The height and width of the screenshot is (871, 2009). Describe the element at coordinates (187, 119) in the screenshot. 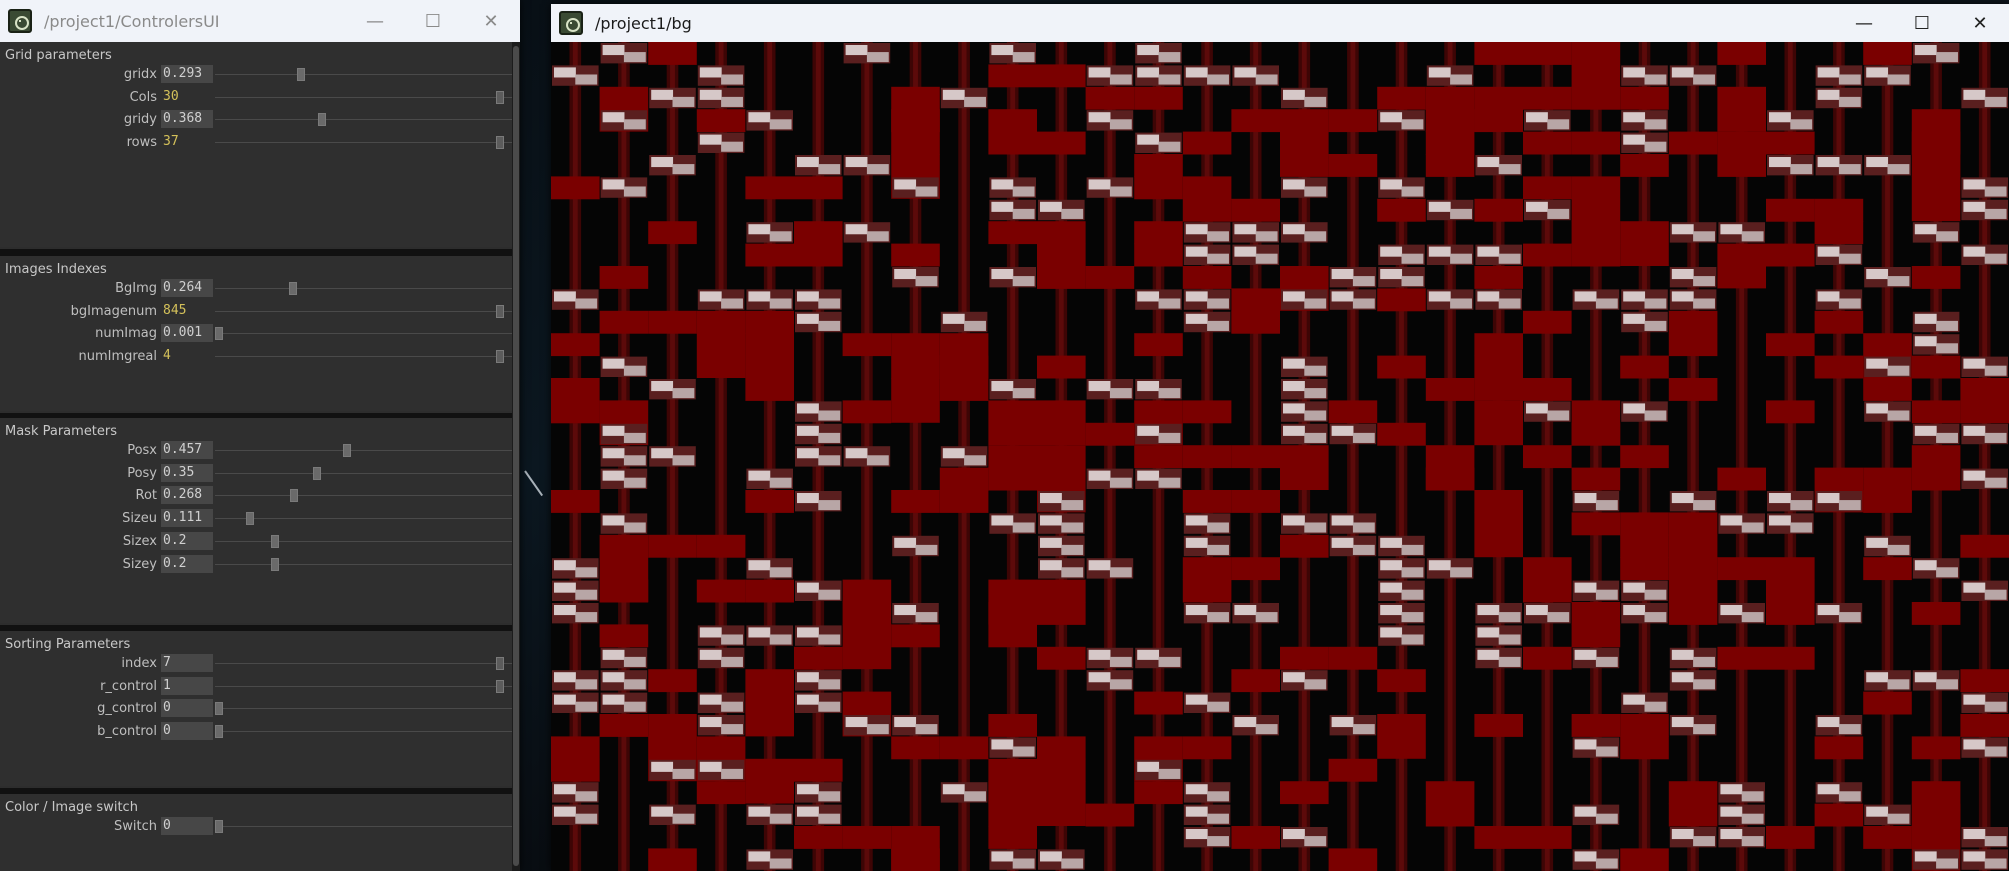

I see `parameter-value-field: 0.368` at that location.